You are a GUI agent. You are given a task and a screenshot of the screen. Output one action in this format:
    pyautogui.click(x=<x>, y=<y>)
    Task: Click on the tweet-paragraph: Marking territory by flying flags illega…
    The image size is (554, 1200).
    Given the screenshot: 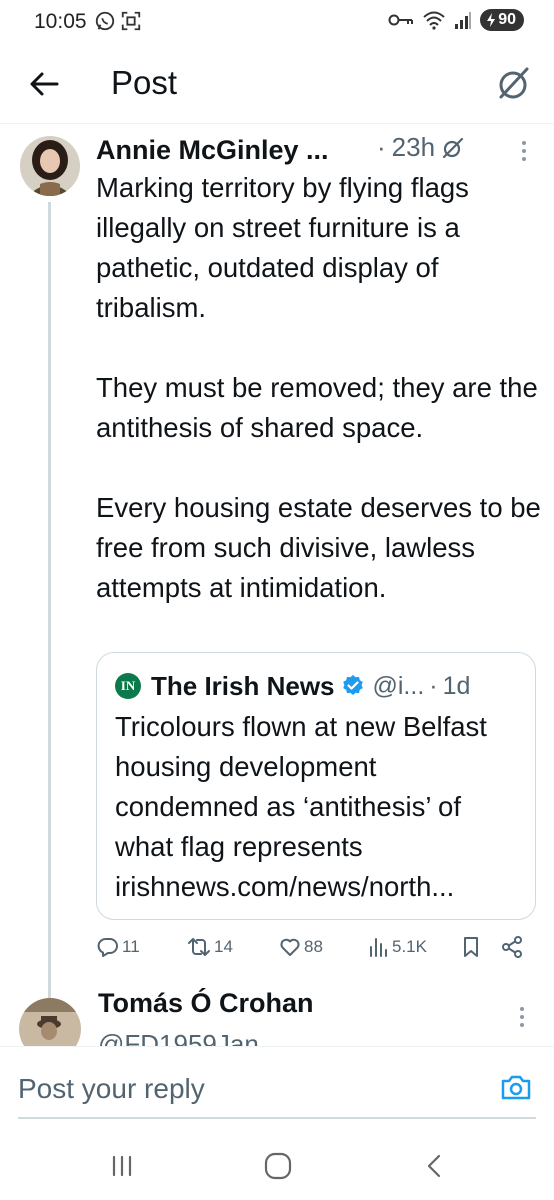 What is the action you would take?
    pyautogui.click(x=282, y=247)
    